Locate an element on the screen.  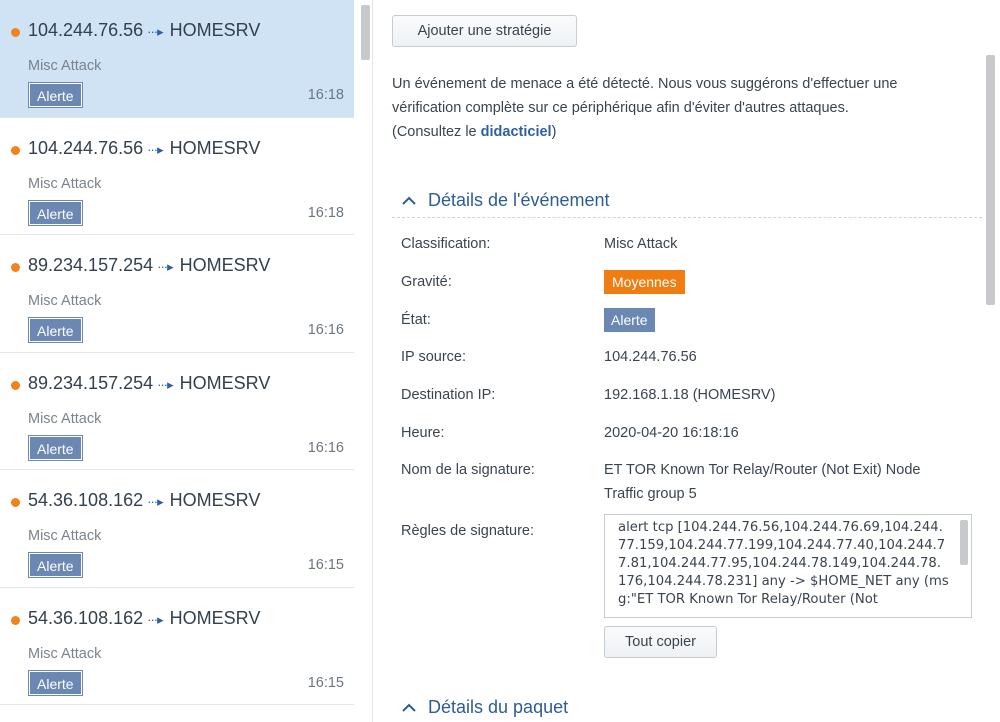
severity-label: Gravité: is located at coordinates (426, 282).